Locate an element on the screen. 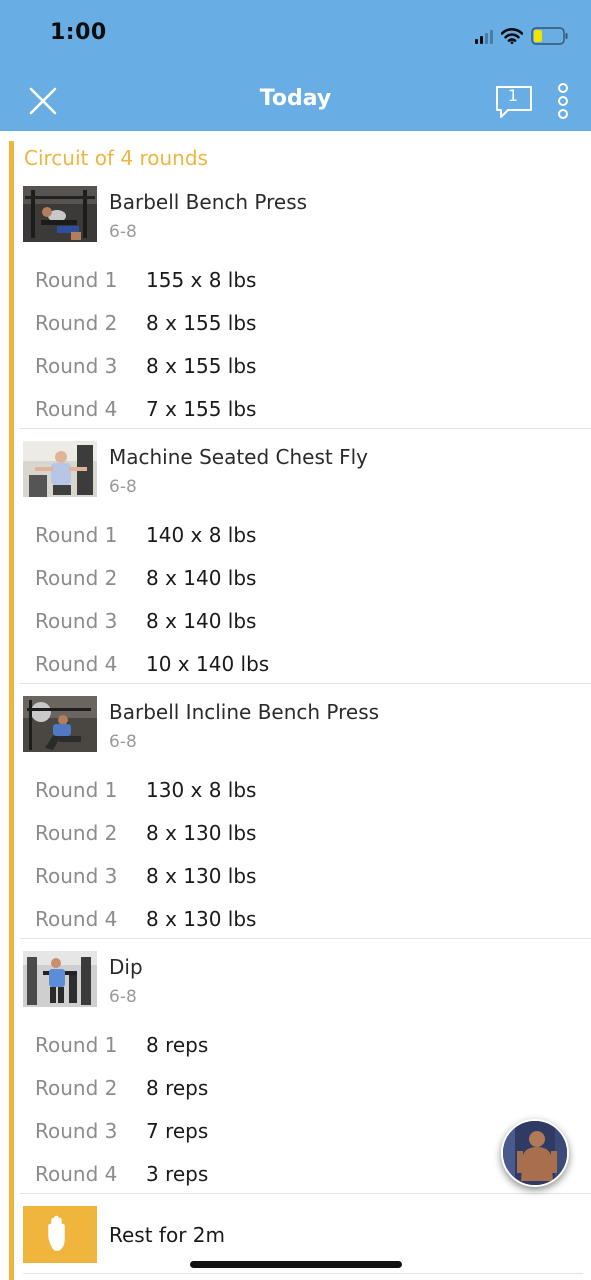 Image resolution: width=591 pixels, height=1280 pixels. dip-photo is located at coordinates (60, 979).